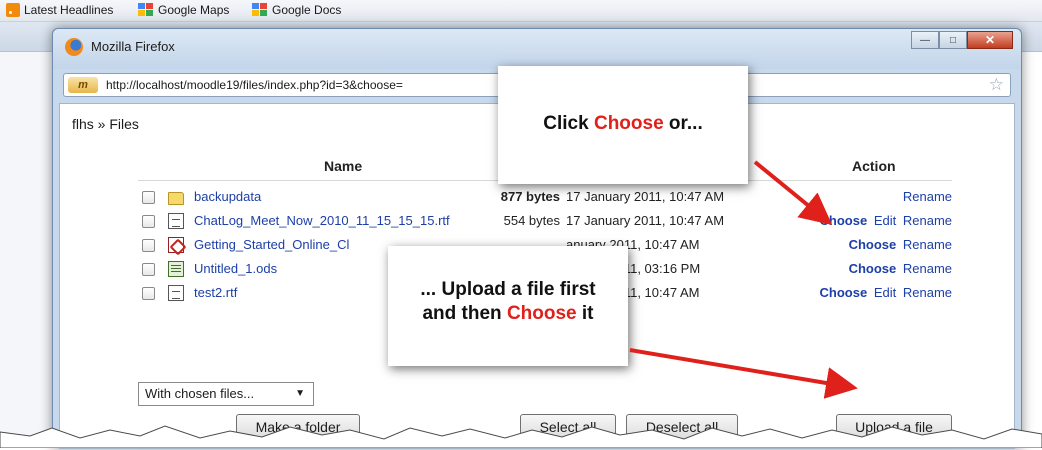 The height and width of the screenshot is (450, 1042). I want to click on row-actions: Rename, so click(926, 196).